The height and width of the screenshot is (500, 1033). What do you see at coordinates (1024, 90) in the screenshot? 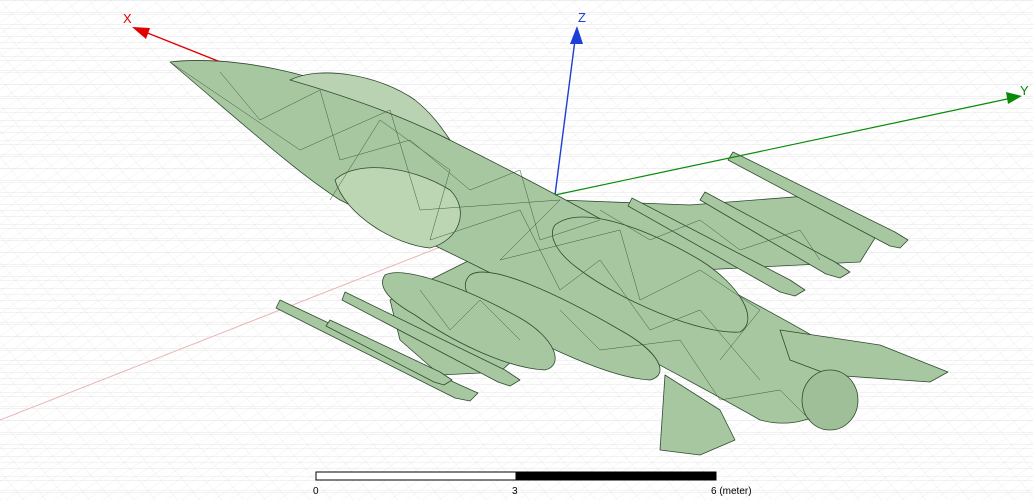
I see `y-axis-label: Y` at bounding box center [1024, 90].